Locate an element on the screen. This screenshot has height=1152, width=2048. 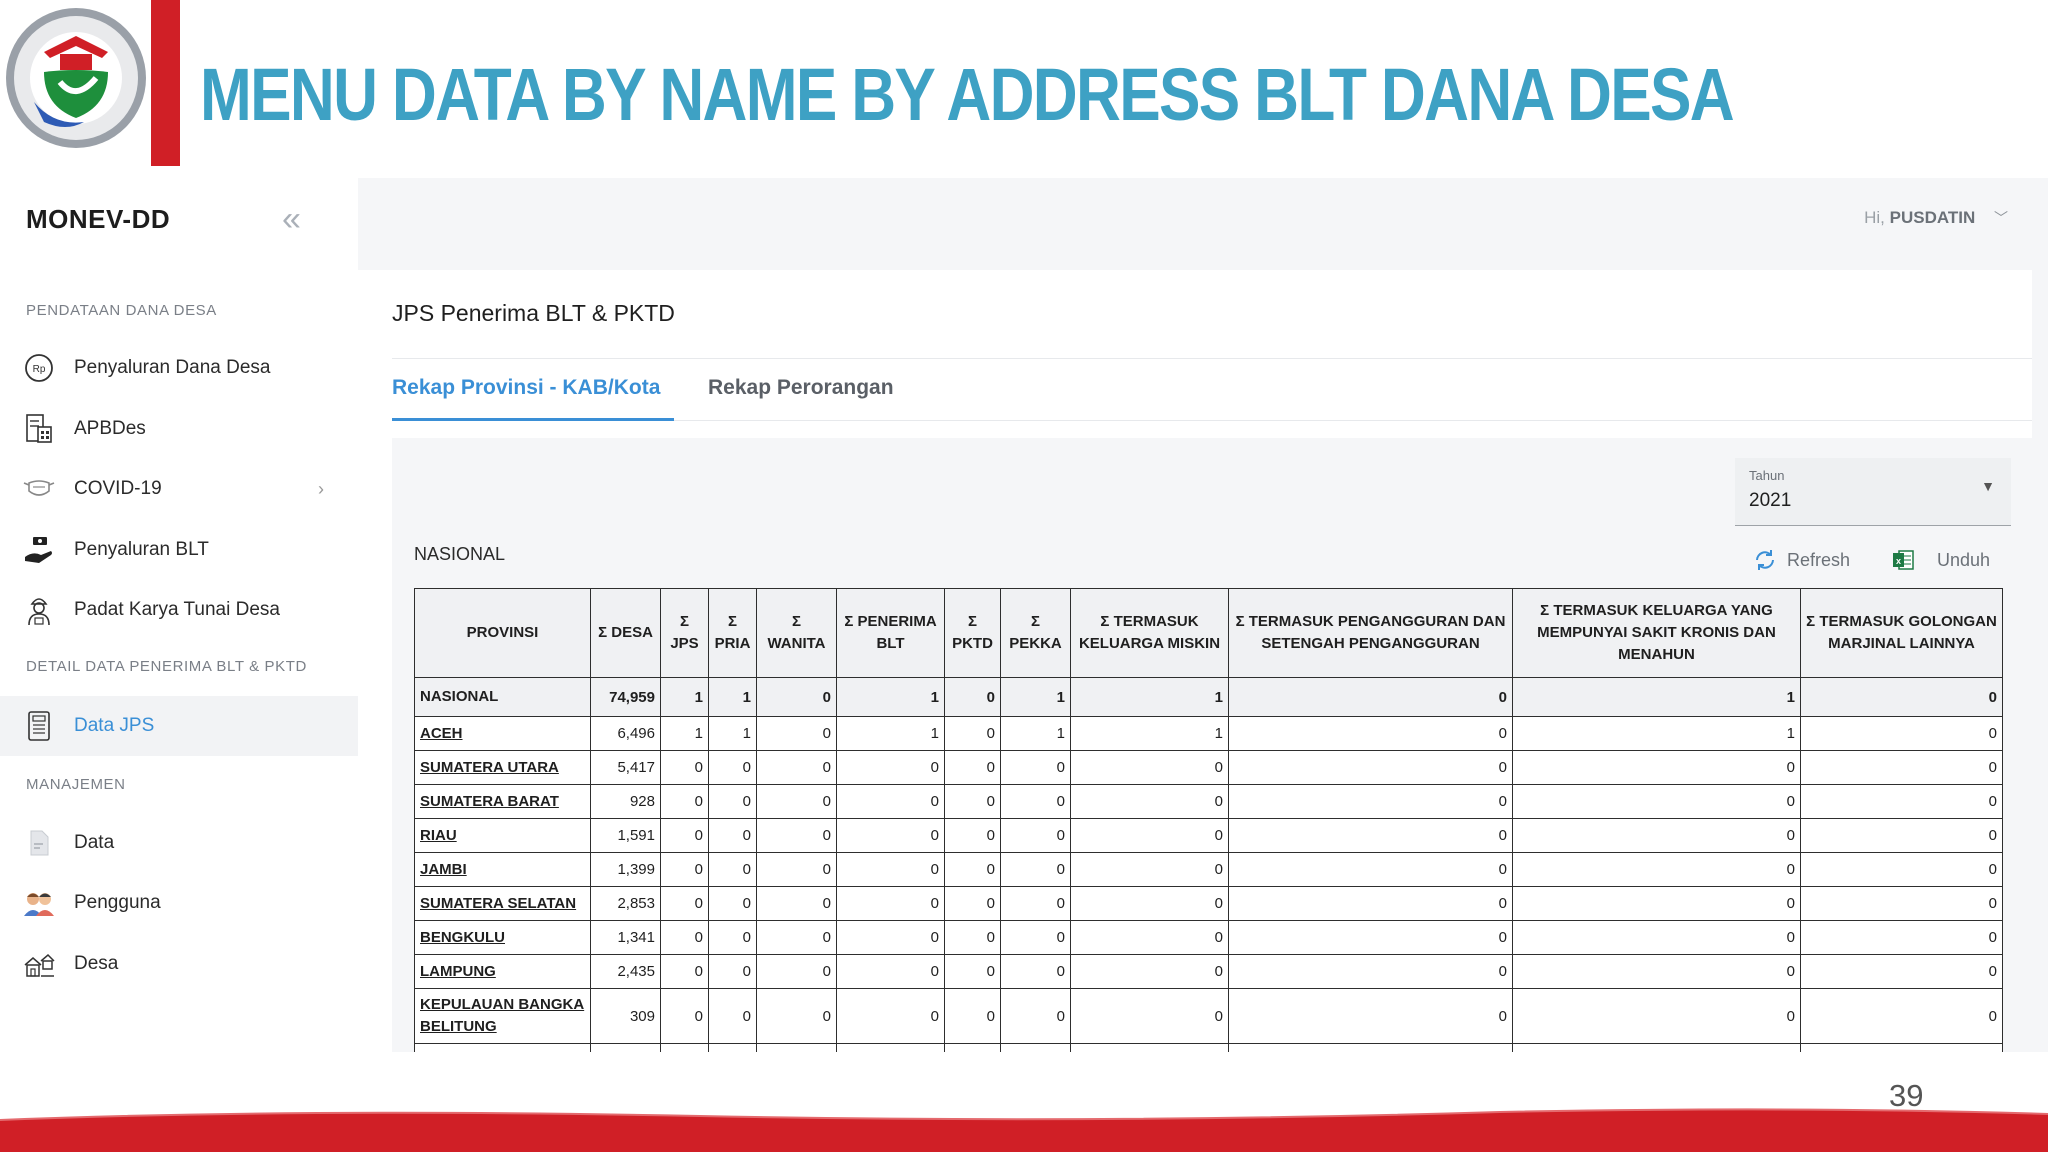
table-cell: 1,399 is located at coordinates (625, 869).